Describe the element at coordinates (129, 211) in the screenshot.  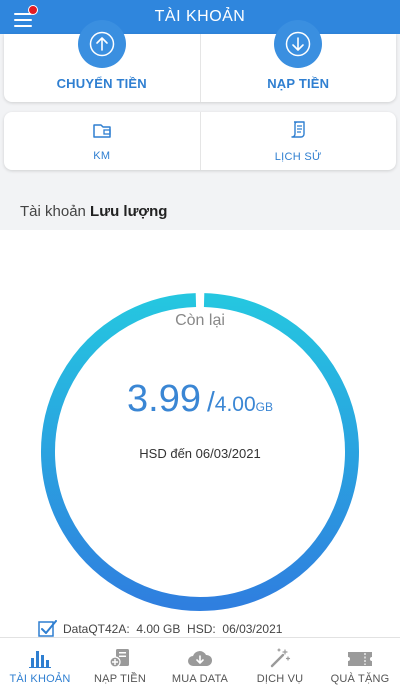
I see `account-type-value: Lưu lượng` at that location.